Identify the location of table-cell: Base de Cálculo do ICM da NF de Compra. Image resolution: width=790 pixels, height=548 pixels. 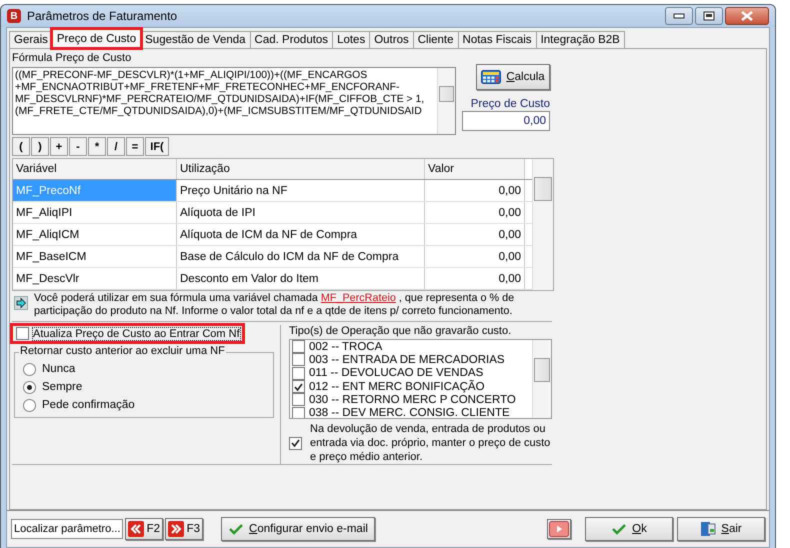
(301, 256).